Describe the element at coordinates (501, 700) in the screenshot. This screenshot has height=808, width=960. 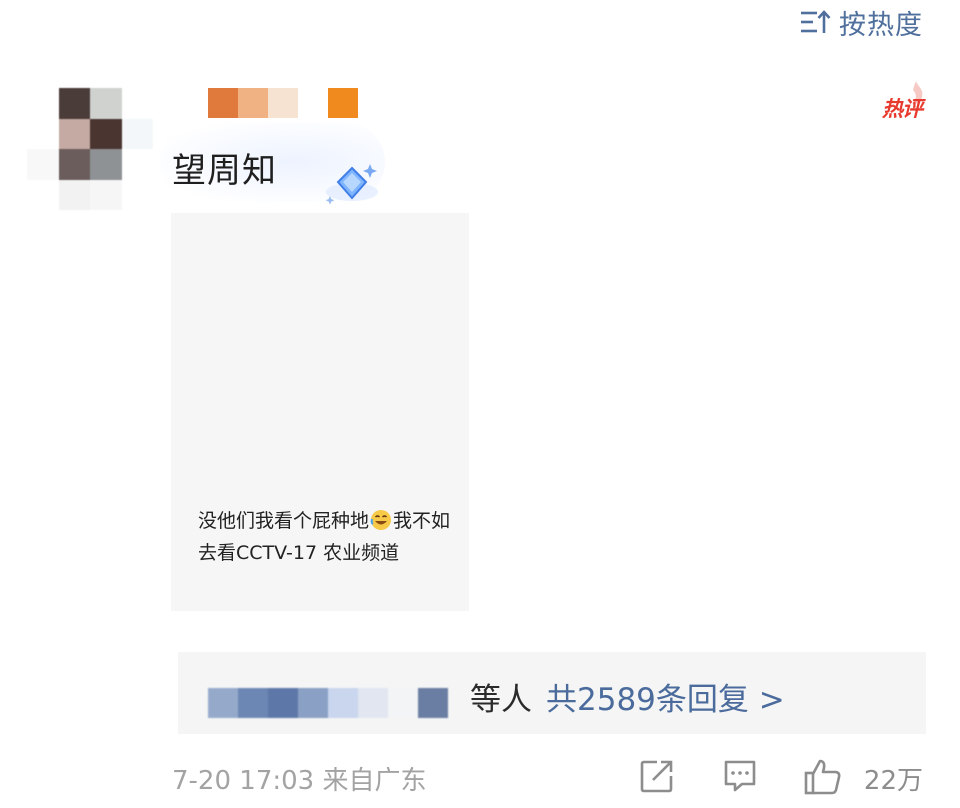
I see `replies-prefix: 等人` at that location.